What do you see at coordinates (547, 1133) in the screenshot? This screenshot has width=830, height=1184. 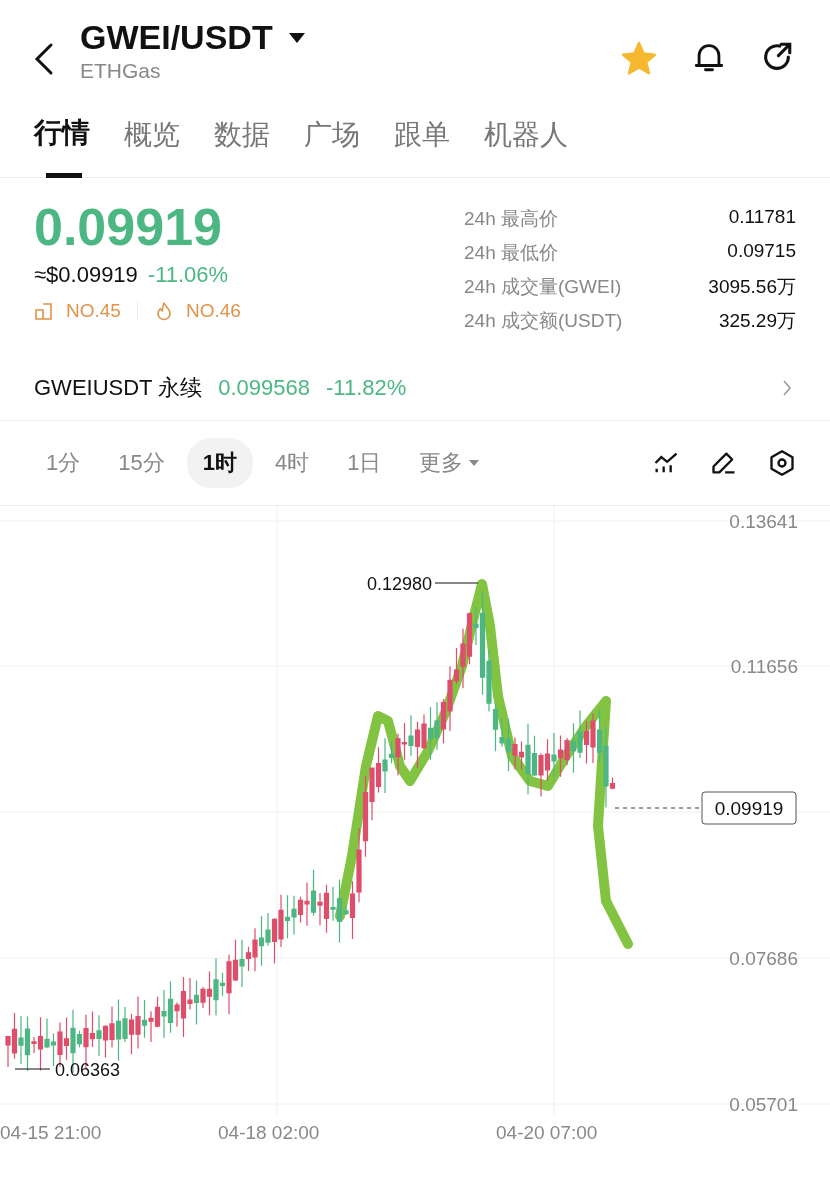 I see `axis-label: 04-20 07:00` at bounding box center [547, 1133].